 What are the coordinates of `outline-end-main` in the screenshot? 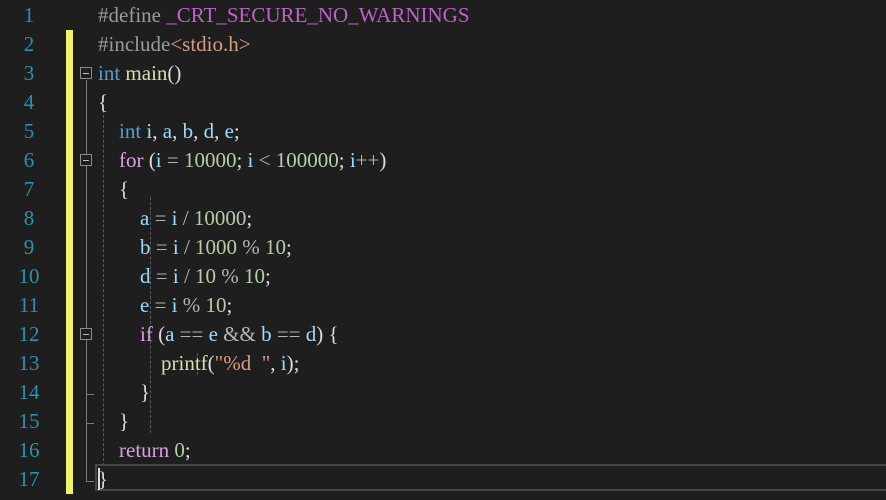 It's located at (90, 481).